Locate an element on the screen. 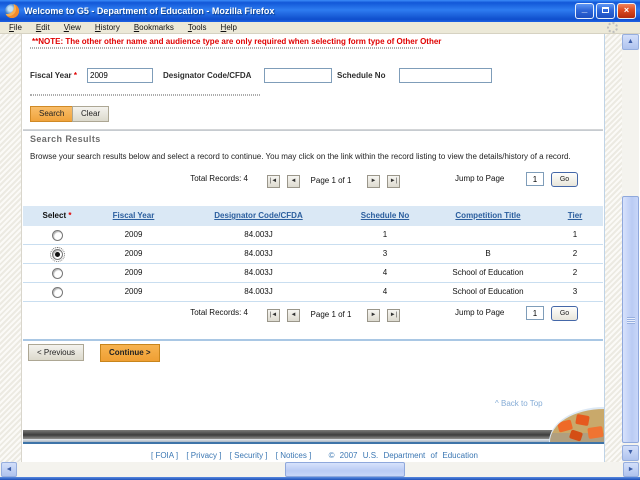  arrow-right-icon: ► is located at coordinates (631, 469).